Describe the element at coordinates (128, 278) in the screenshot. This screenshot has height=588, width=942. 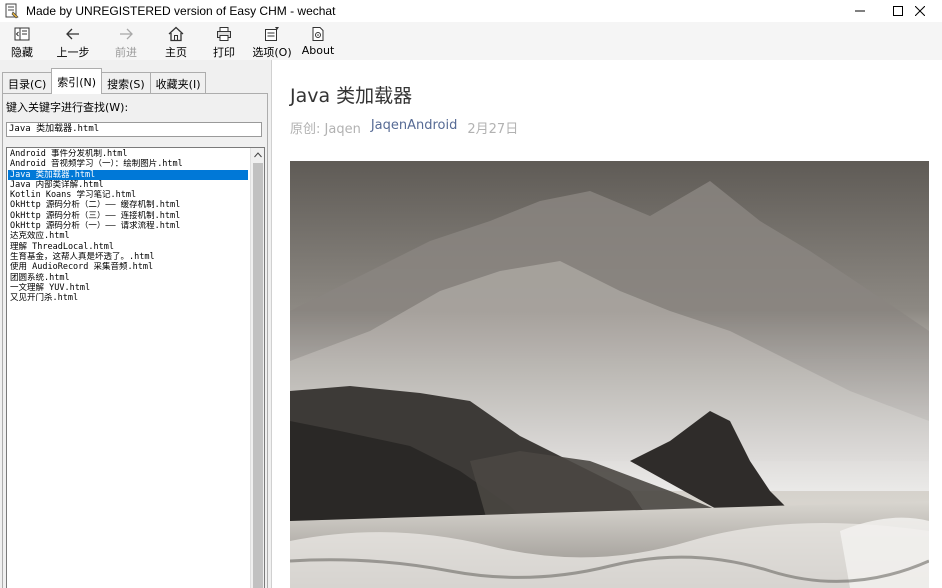
I see `list-item: 团圆系统.html` at that location.